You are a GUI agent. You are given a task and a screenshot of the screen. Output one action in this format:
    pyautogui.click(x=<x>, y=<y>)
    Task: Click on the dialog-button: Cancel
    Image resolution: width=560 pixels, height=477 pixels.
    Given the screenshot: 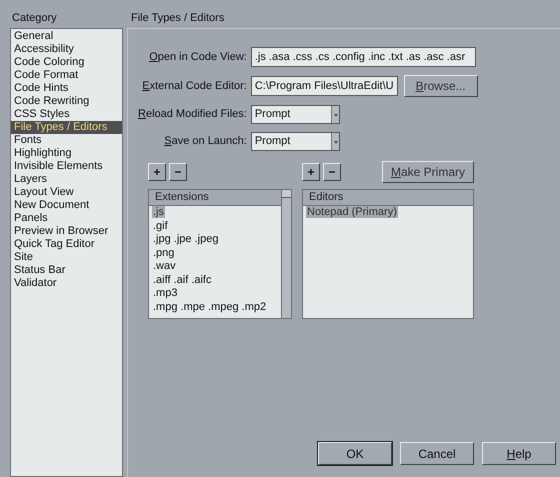 What is the action you would take?
    pyautogui.click(x=437, y=453)
    